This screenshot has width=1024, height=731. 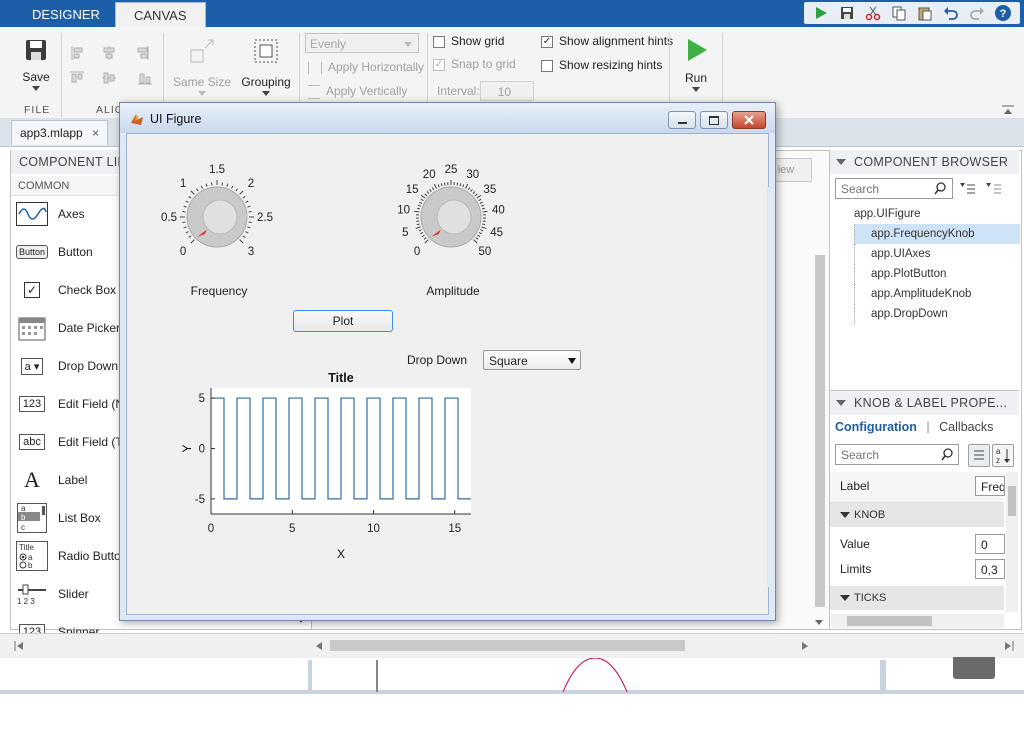 I want to click on dropdown-value: Square, so click(x=508, y=361).